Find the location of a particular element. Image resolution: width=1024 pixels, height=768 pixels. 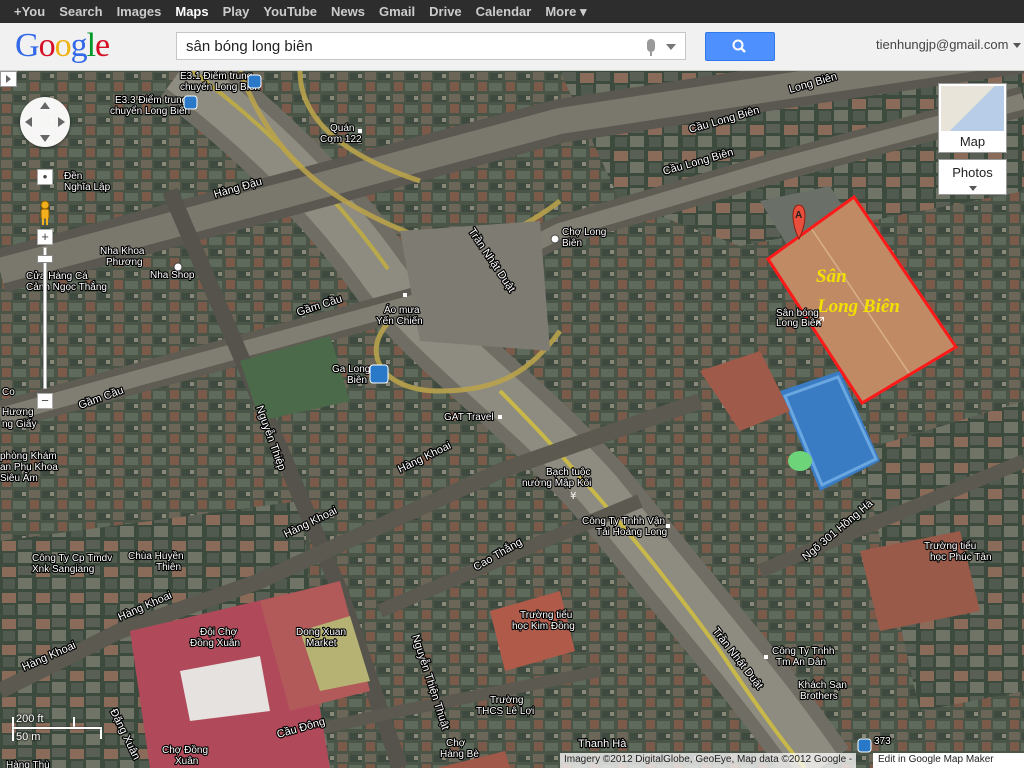

street-label: Thanh Hà is located at coordinates (602, 744).